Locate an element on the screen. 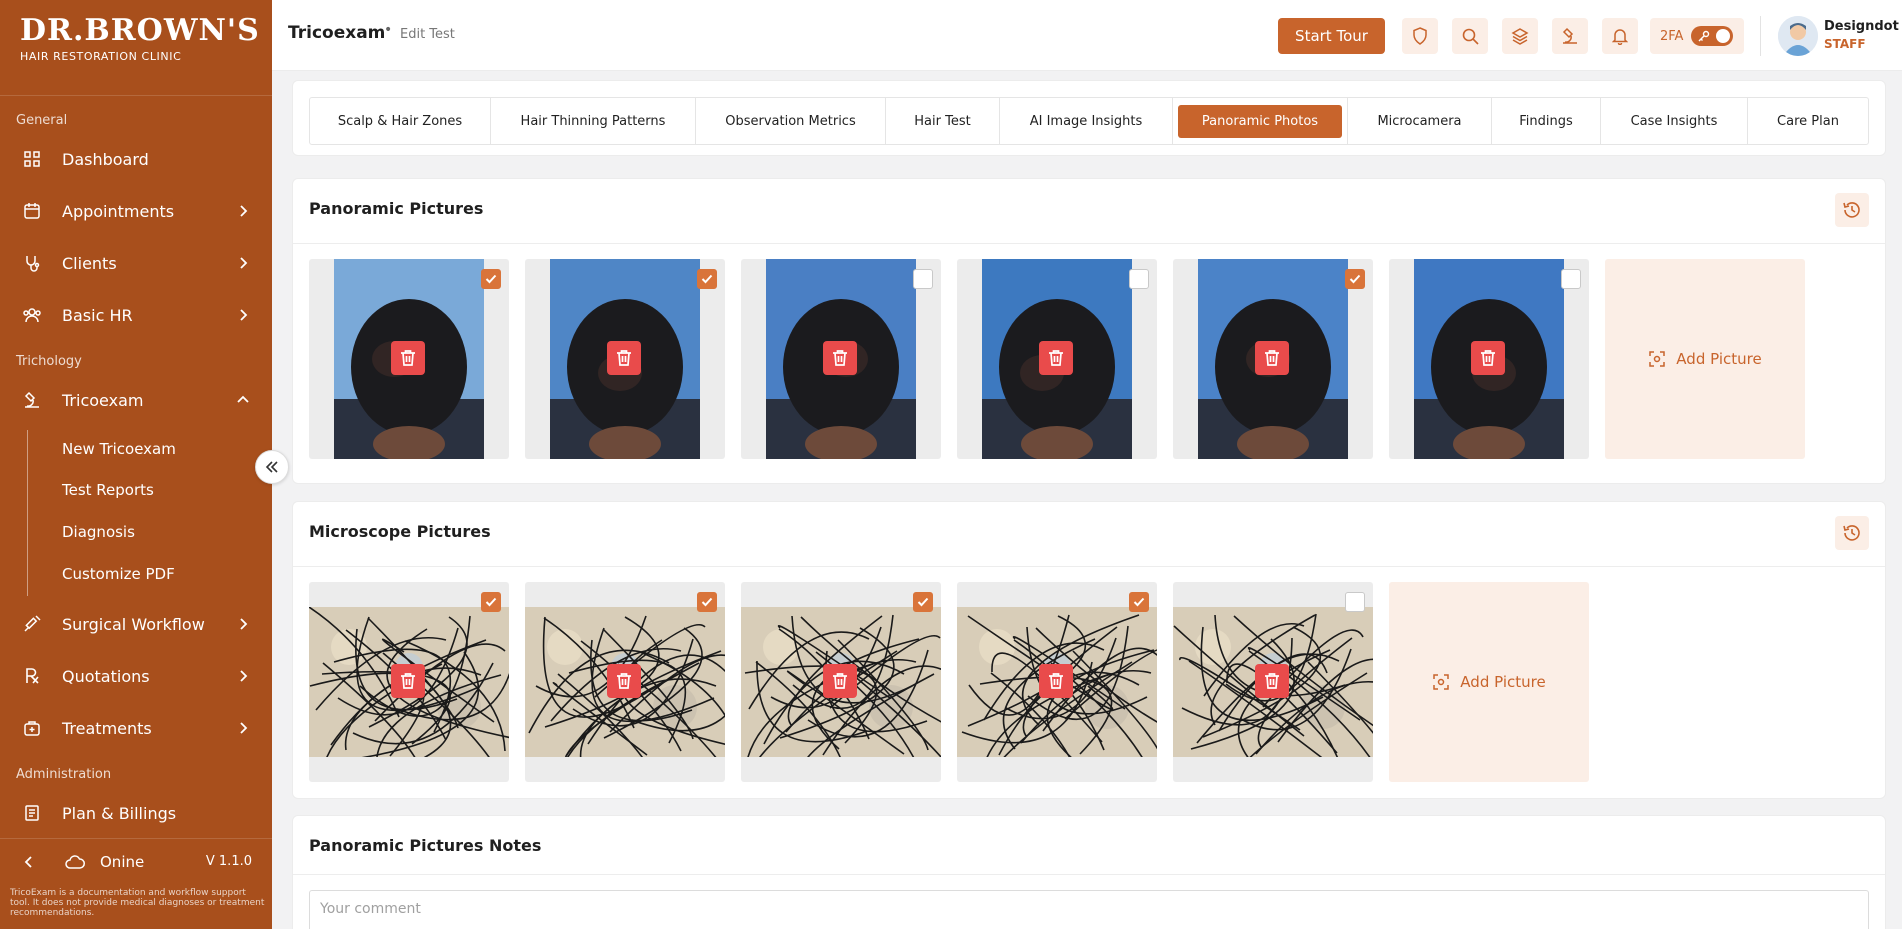 The width and height of the screenshot is (1902, 929). tab-panoramic-photos: Panoramic Photos is located at coordinates (1260, 121).